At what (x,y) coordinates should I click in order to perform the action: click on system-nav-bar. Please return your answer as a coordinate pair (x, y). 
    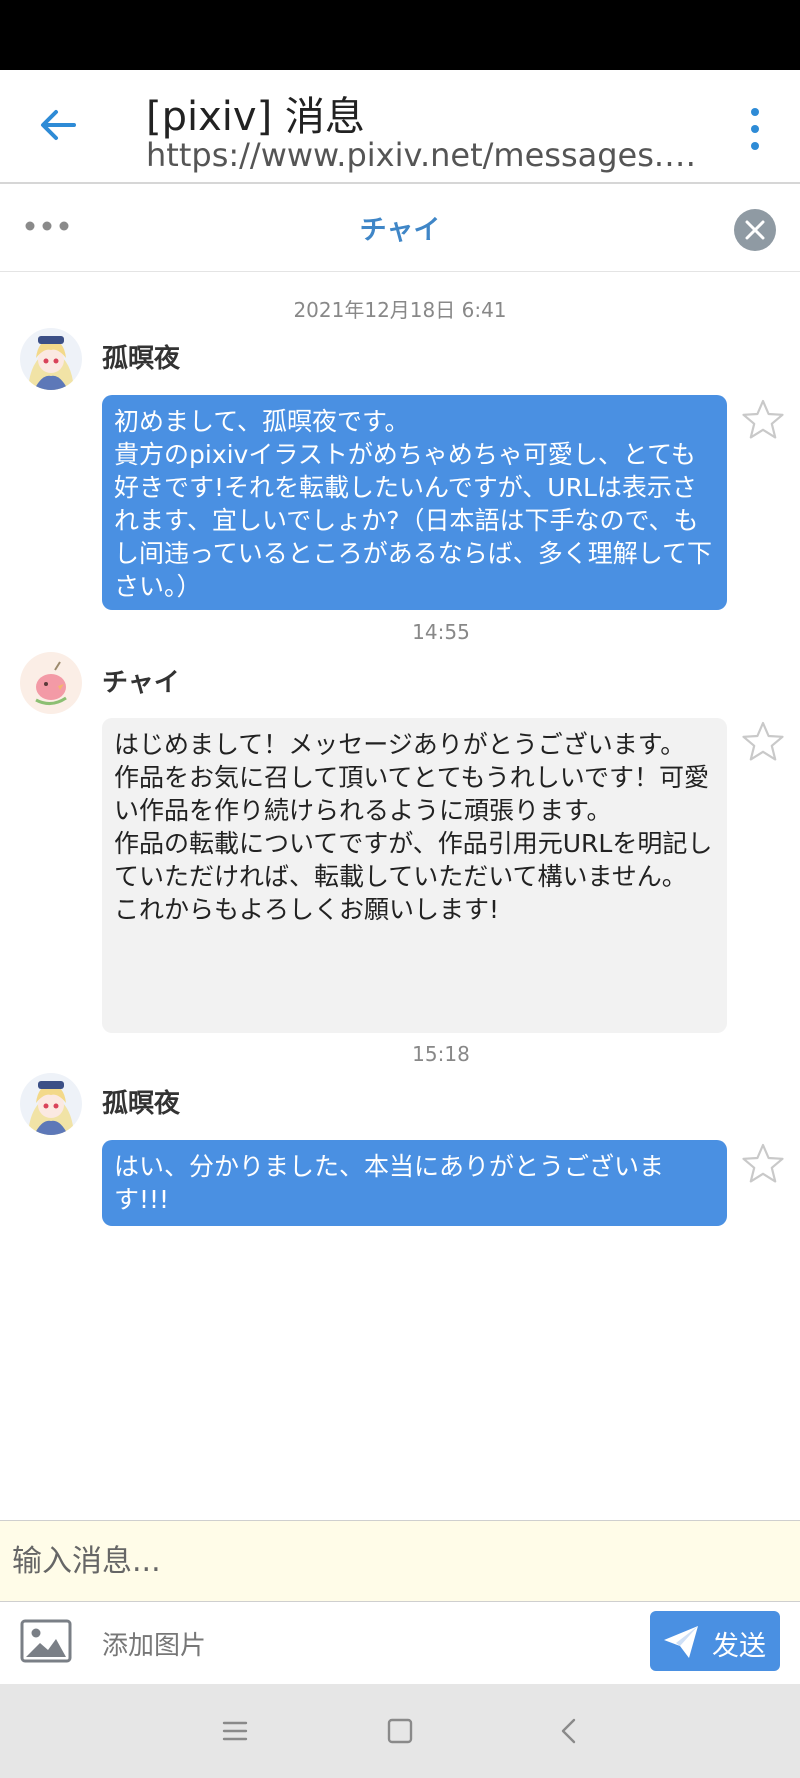
    Looking at the image, I should click on (400, 1731).